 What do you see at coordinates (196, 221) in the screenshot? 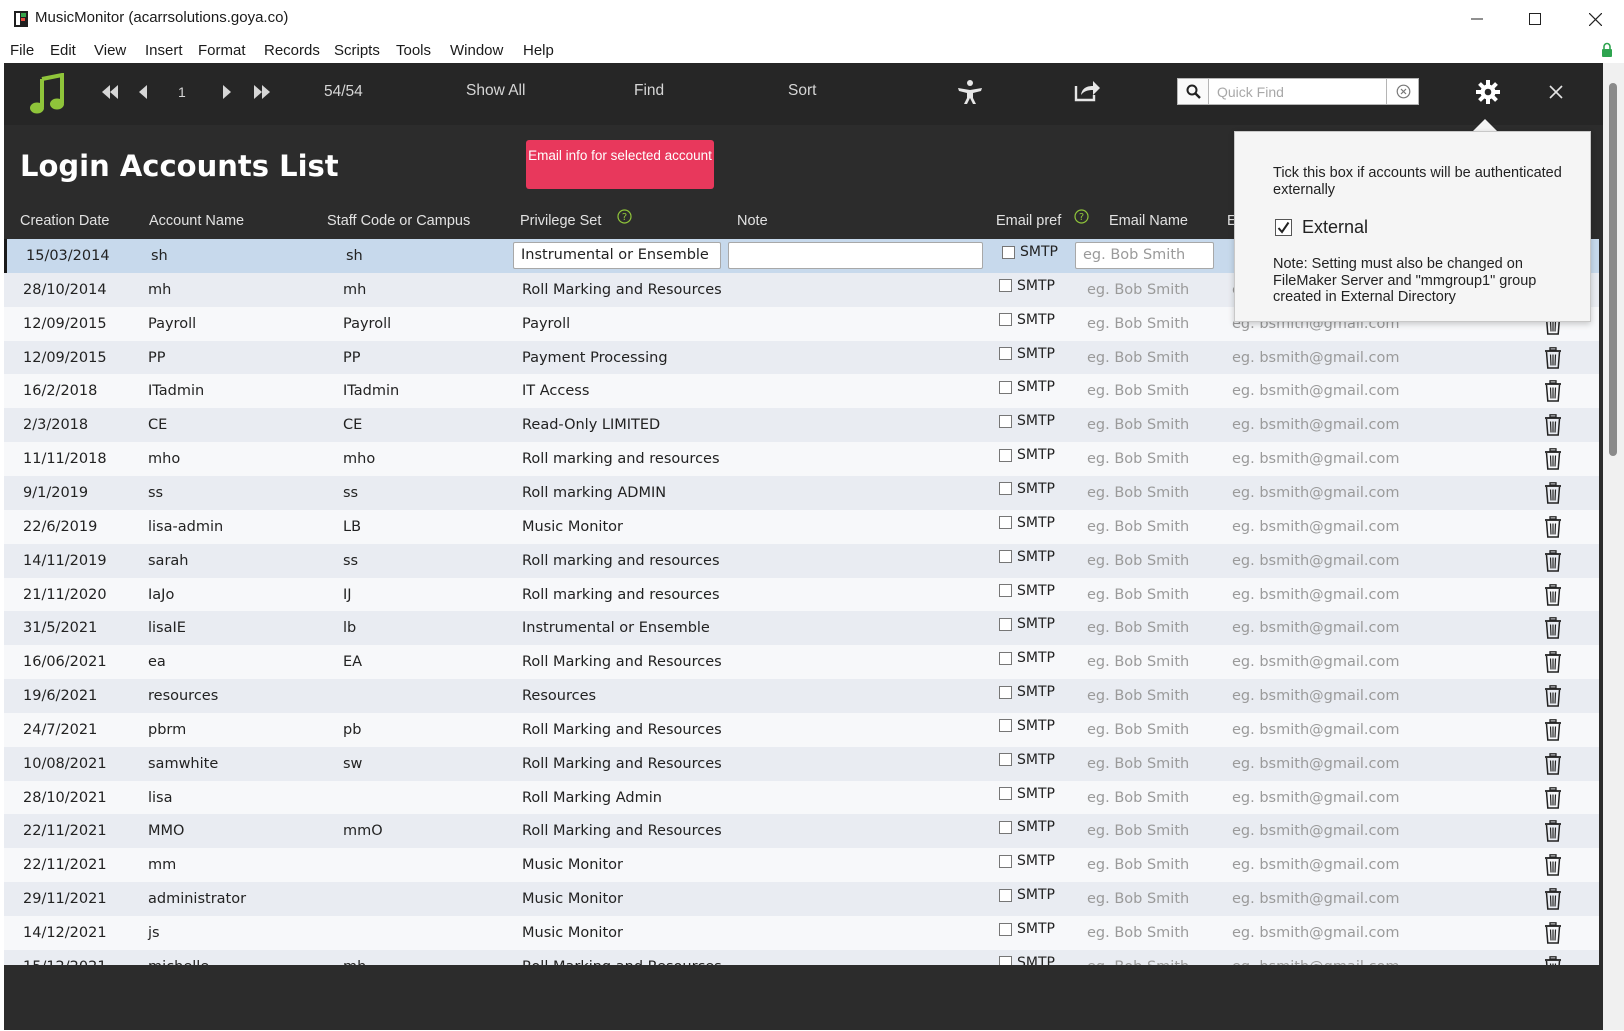
I see `header-account-name: Account Name` at bounding box center [196, 221].